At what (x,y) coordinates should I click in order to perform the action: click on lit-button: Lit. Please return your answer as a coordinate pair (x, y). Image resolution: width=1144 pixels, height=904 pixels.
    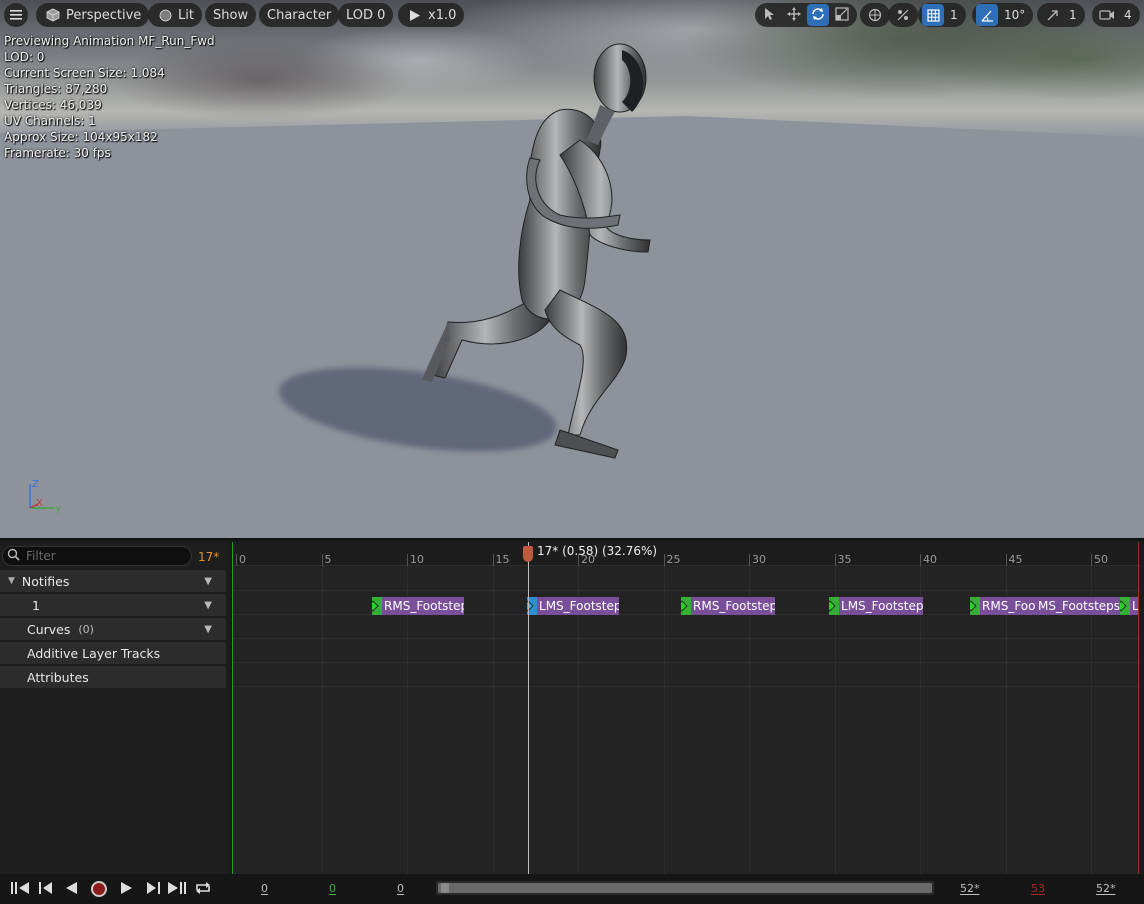
    Looking at the image, I should click on (175, 15).